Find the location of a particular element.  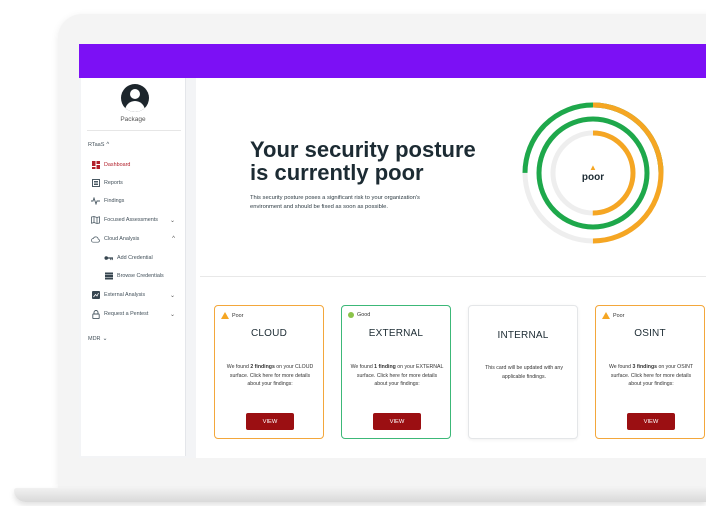

warning-icon: ▲ is located at coordinates (593, 167).